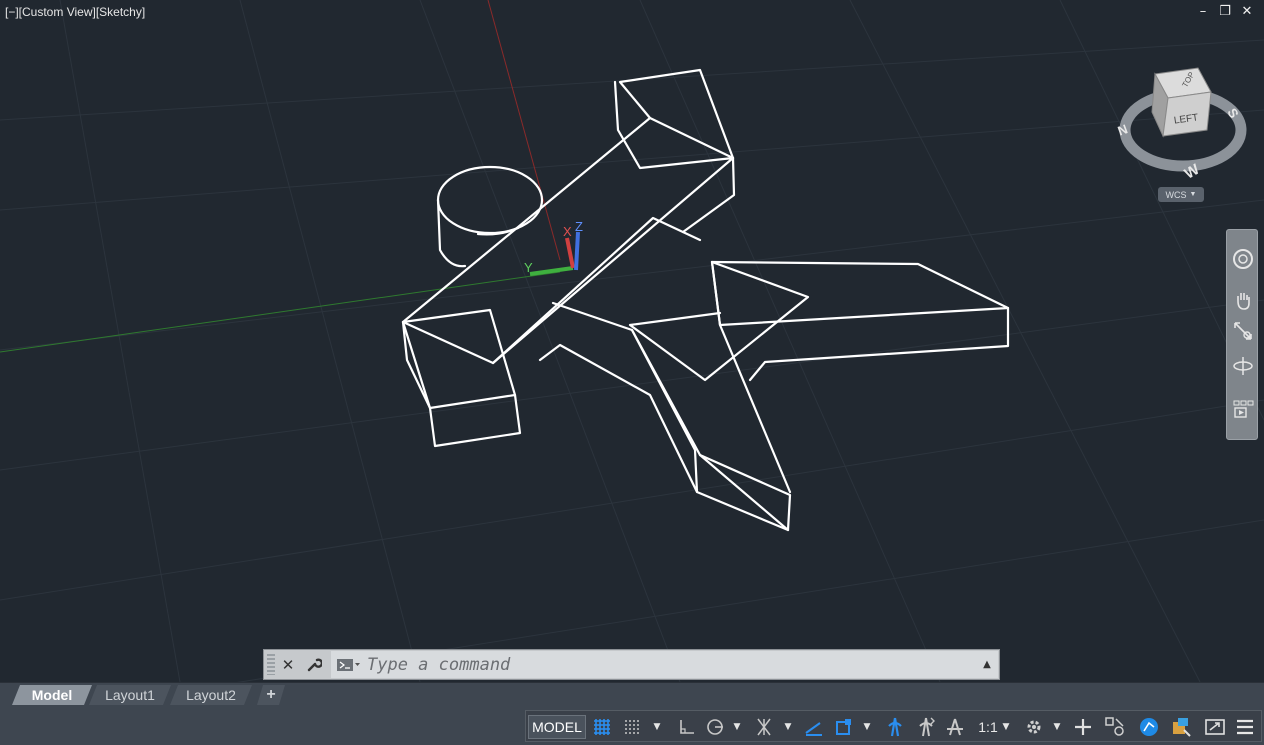  What do you see at coordinates (1149, 727) in the screenshot?
I see `quick-properties-icon` at bounding box center [1149, 727].